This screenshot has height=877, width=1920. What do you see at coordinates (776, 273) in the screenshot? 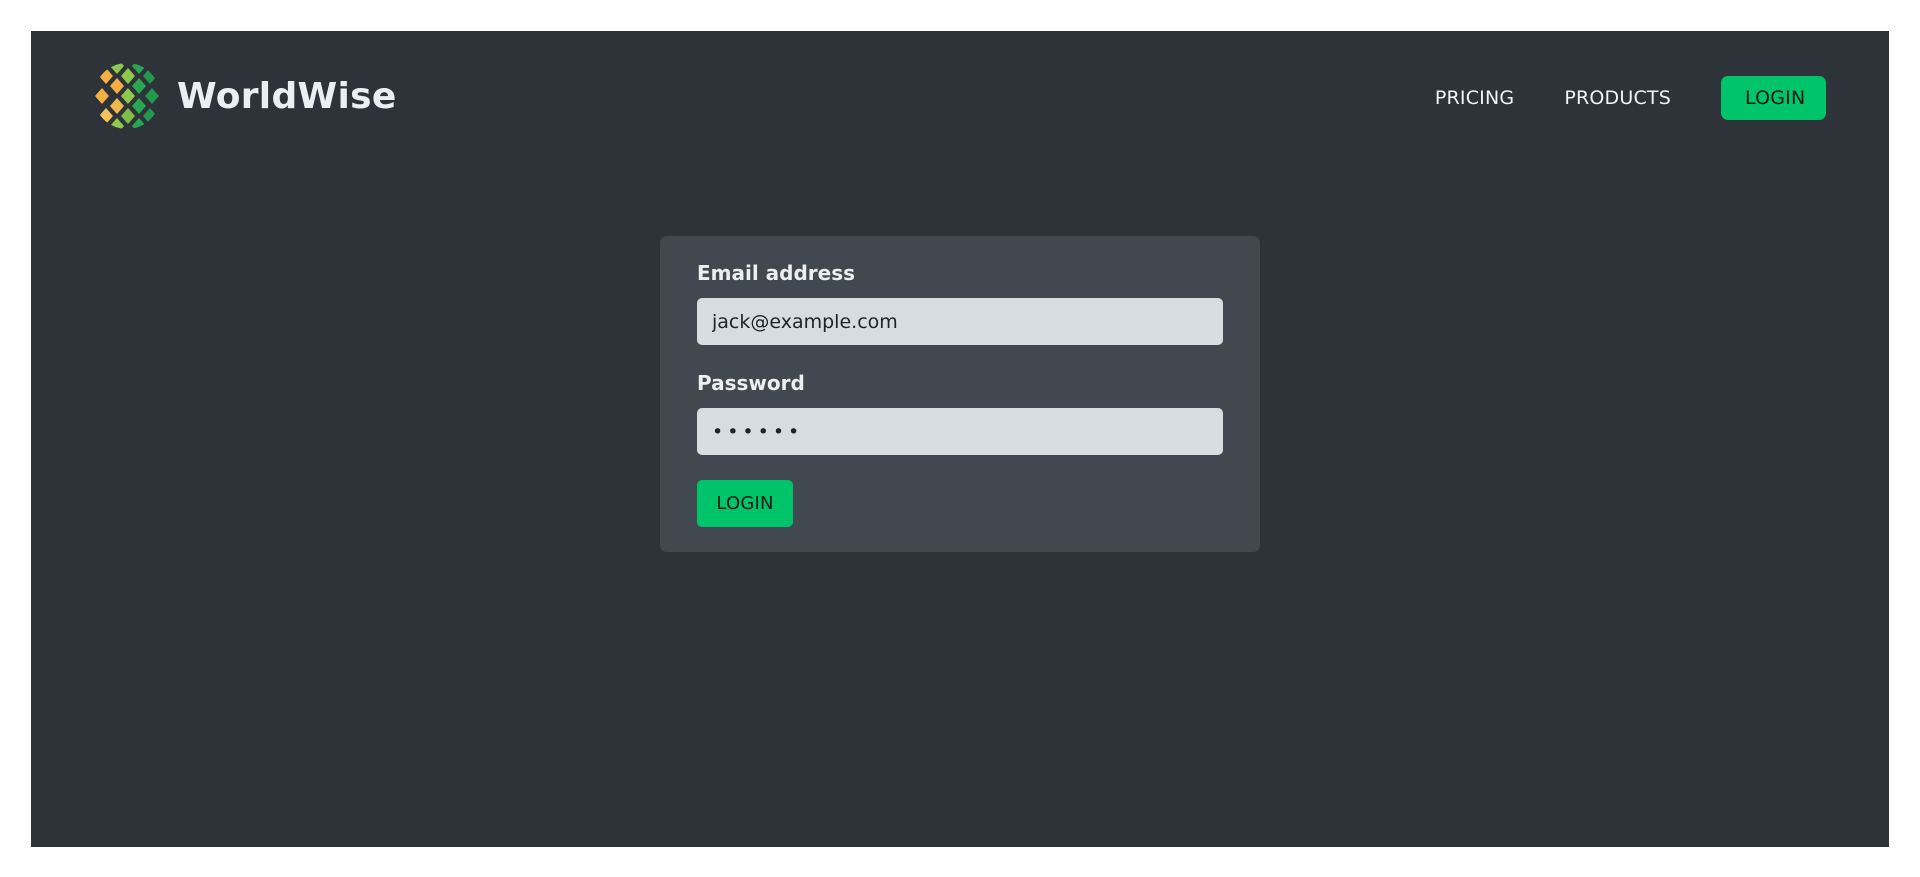
I see `email-label: Email address` at bounding box center [776, 273].